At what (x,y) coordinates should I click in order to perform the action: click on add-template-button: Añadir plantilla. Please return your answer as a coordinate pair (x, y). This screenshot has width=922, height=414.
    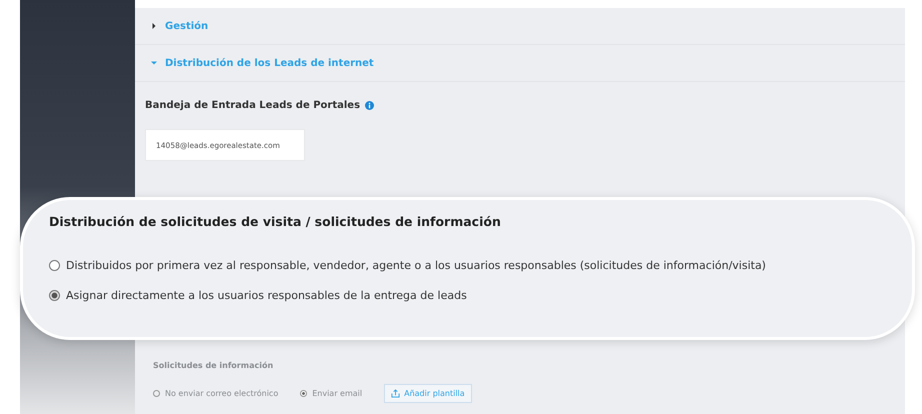
    Looking at the image, I should click on (428, 393).